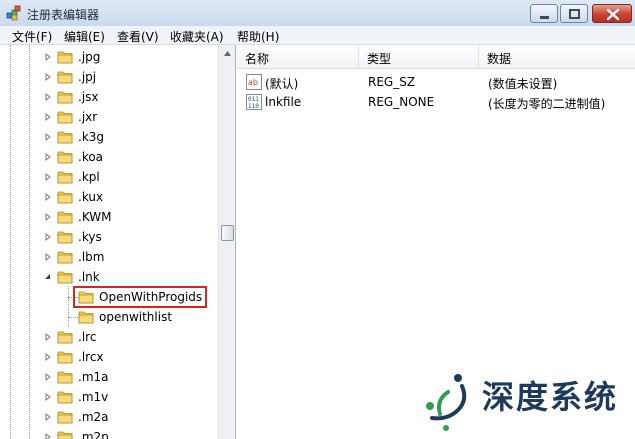 This screenshot has width=635, height=439. What do you see at coordinates (91, 357) in the screenshot?
I see `tree-key-label: .lrcx` at bounding box center [91, 357].